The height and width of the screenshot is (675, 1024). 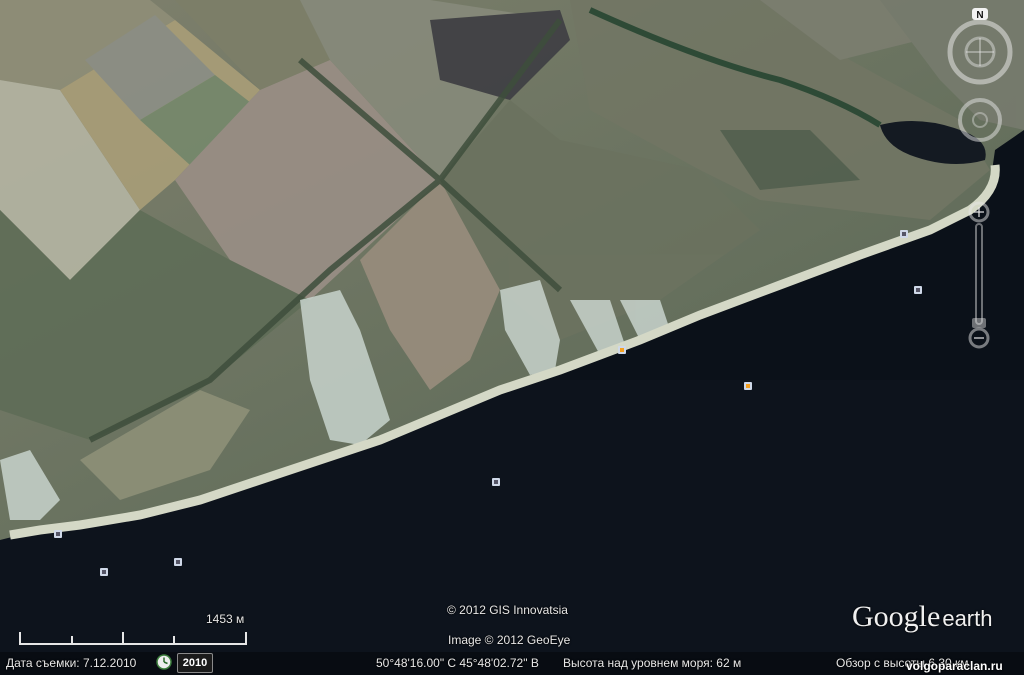 I want to click on copyright-gis: © 2012 GIS Innovatsia, so click(x=507, y=610).